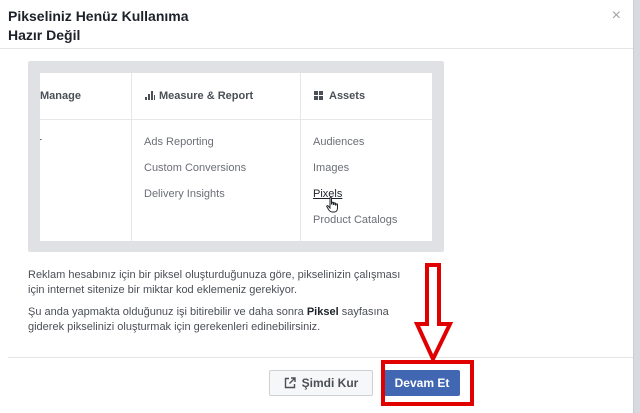 The width and height of the screenshot is (640, 413). What do you see at coordinates (637, 206) in the screenshot?
I see `page-background` at bounding box center [637, 206].